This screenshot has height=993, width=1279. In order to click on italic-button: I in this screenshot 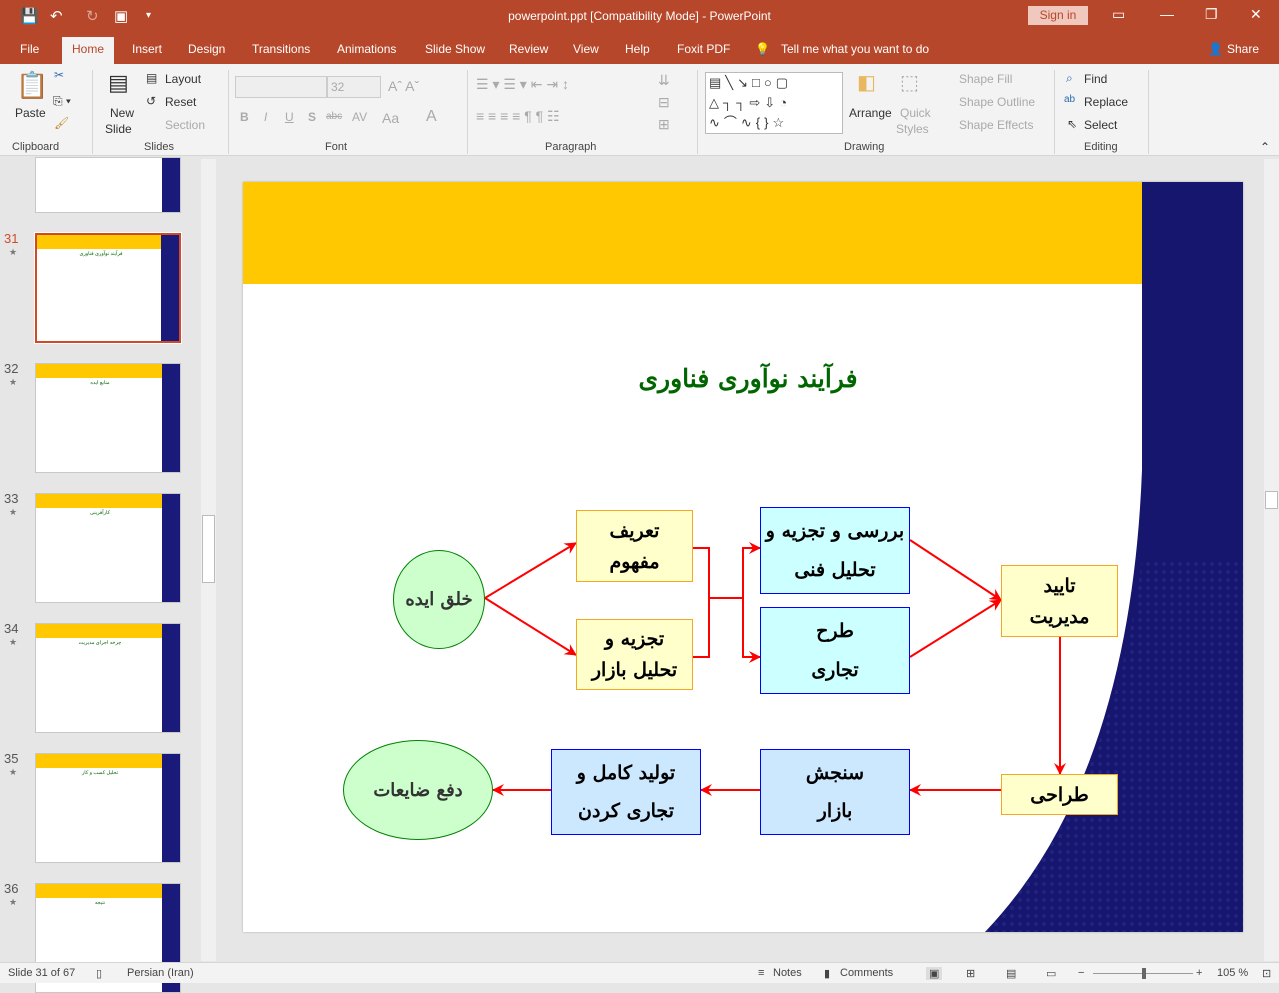, I will do `click(265, 117)`.